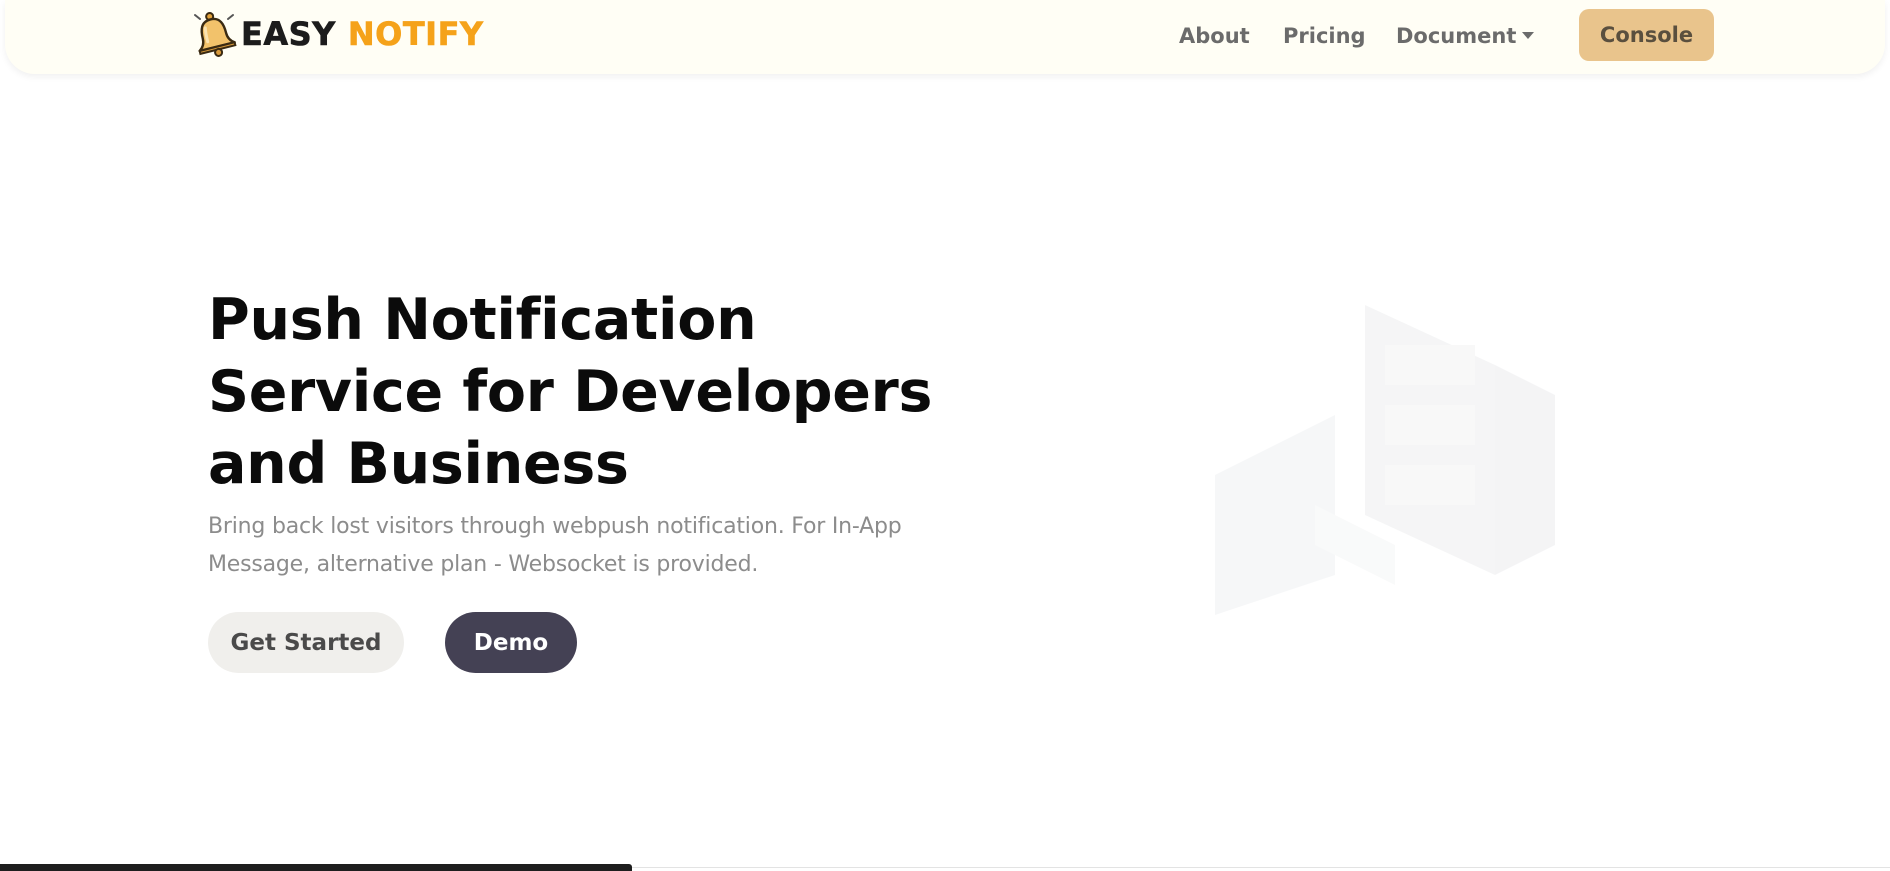 The height and width of the screenshot is (871, 1890). Describe the element at coordinates (1214, 36) in the screenshot. I see `nav-about-link: About` at that location.